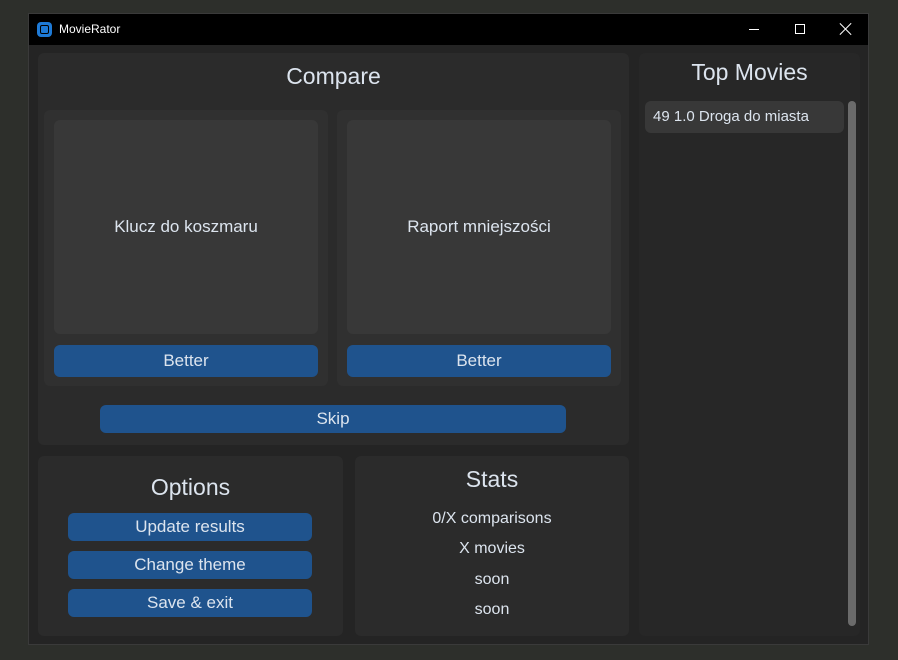 The image size is (898, 660). I want to click on better-button-left: Better, so click(186, 361).